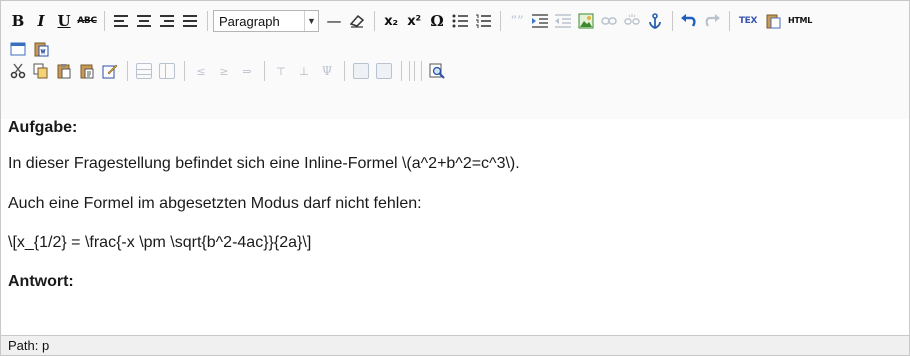 The width and height of the screenshot is (910, 356). I want to click on tex-button: TEX, so click(748, 21).